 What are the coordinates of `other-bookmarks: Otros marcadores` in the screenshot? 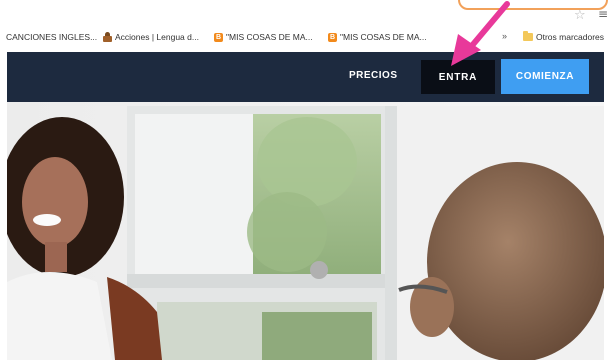 It's located at (564, 36).